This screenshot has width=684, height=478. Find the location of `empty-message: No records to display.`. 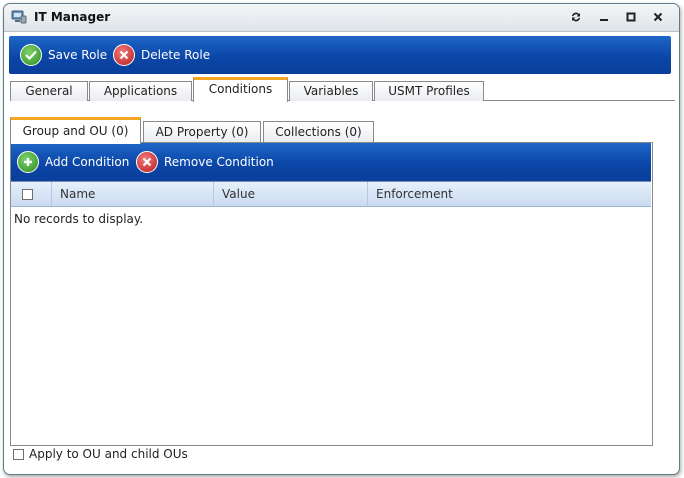

empty-message: No records to display. is located at coordinates (79, 219).